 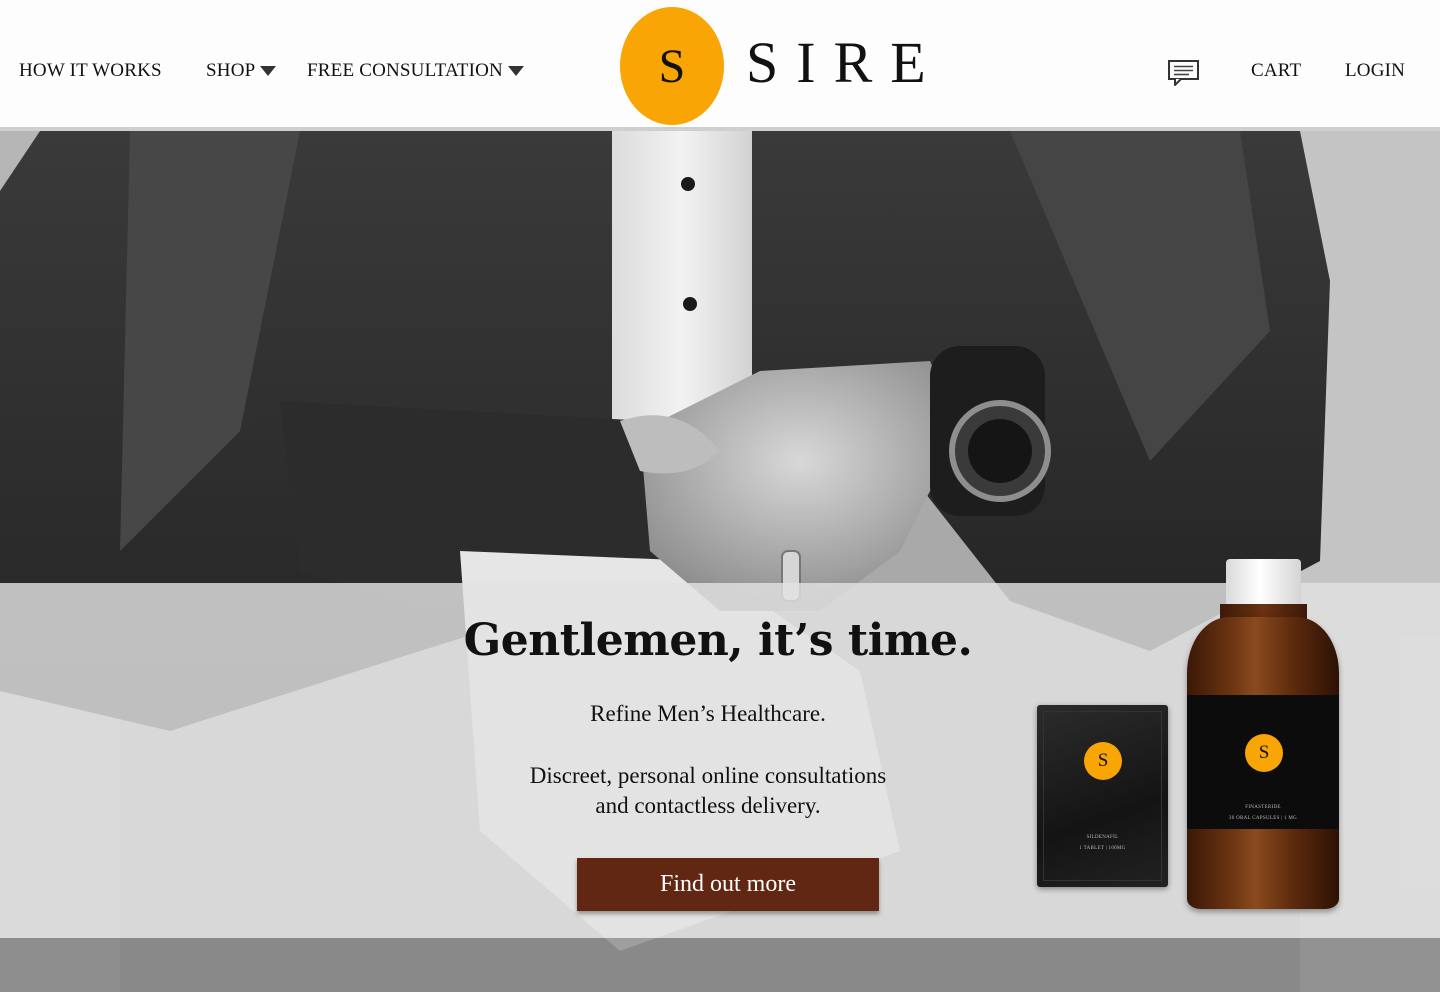 I want to click on nav-cart: CART, so click(x=1276, y=71).